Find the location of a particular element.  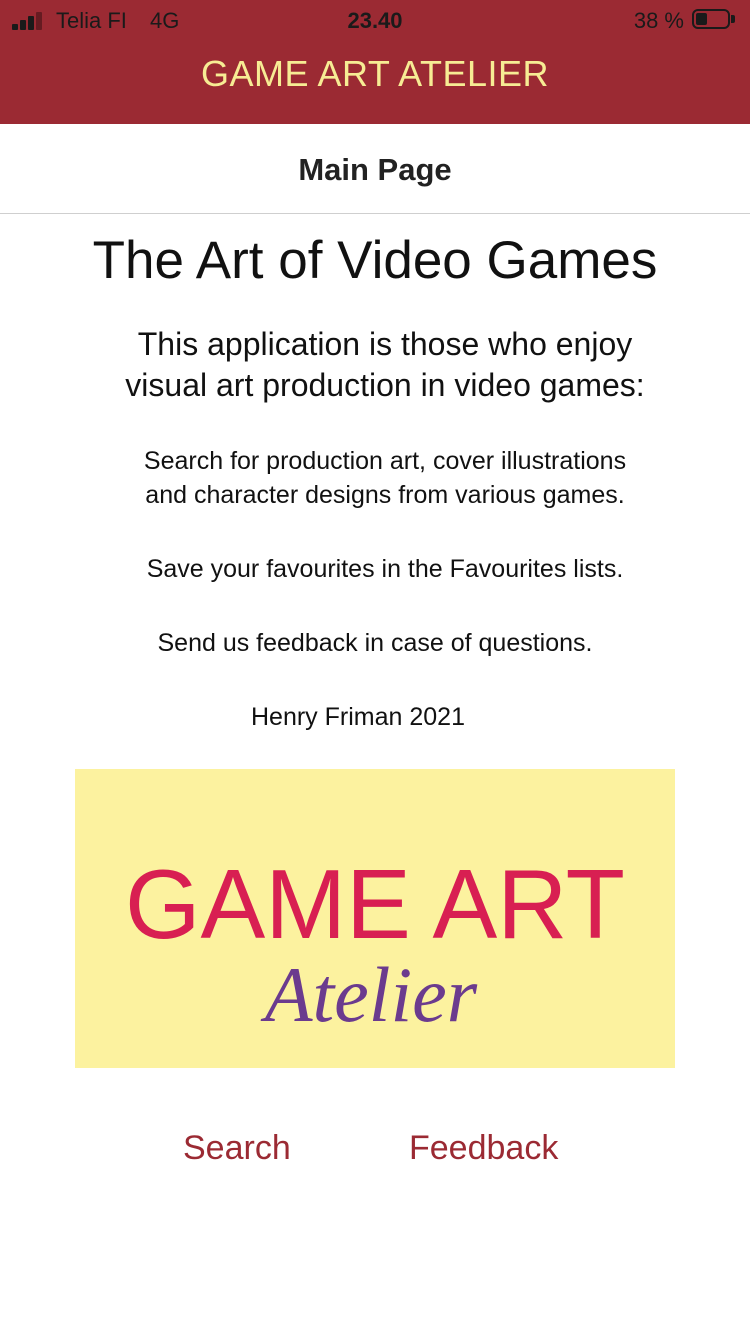

logo-graphic: GAME ART Atelier is located at coordinates (375, 943).